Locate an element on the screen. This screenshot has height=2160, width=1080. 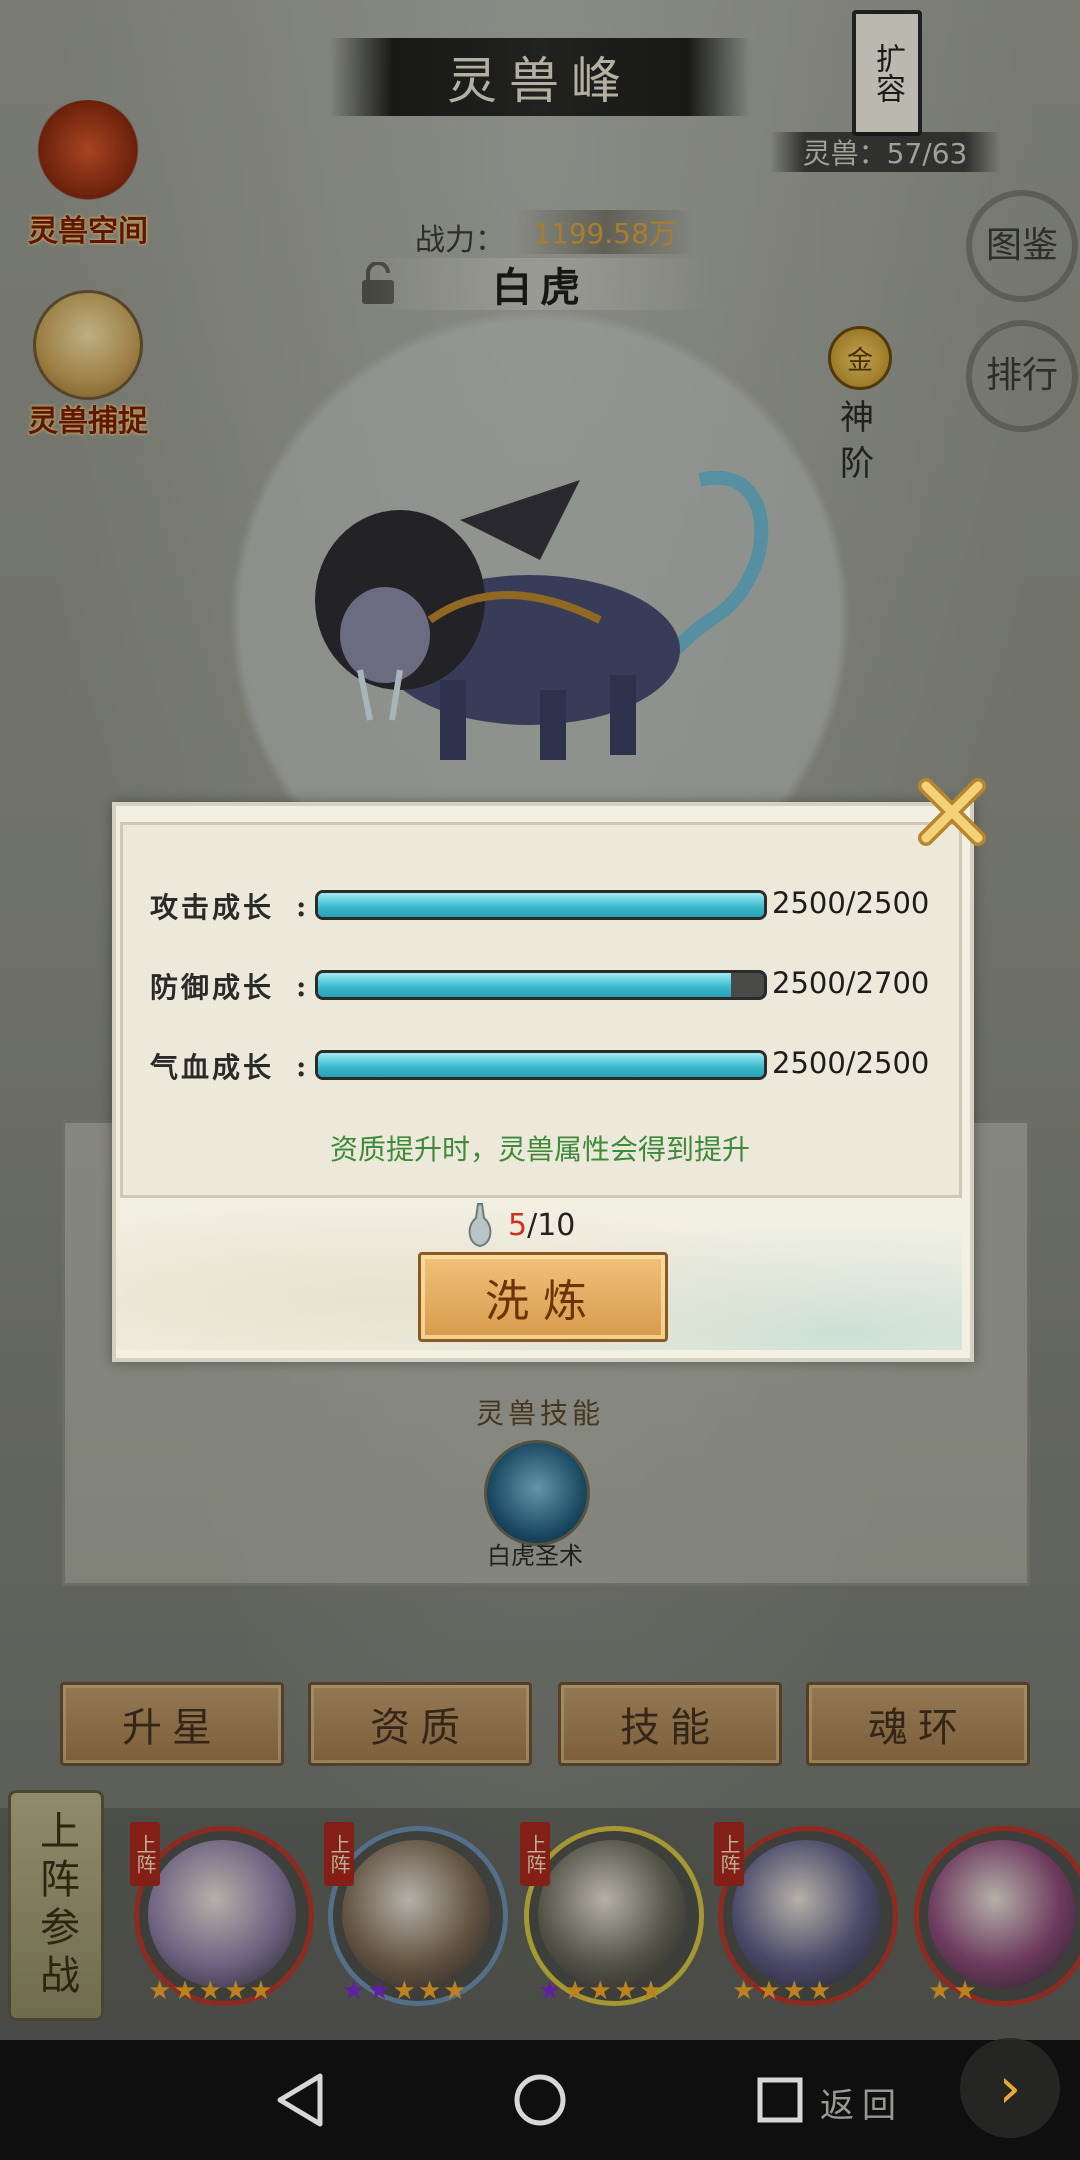
stat-label: 气血成长 is located at coordinates (212, 1067).